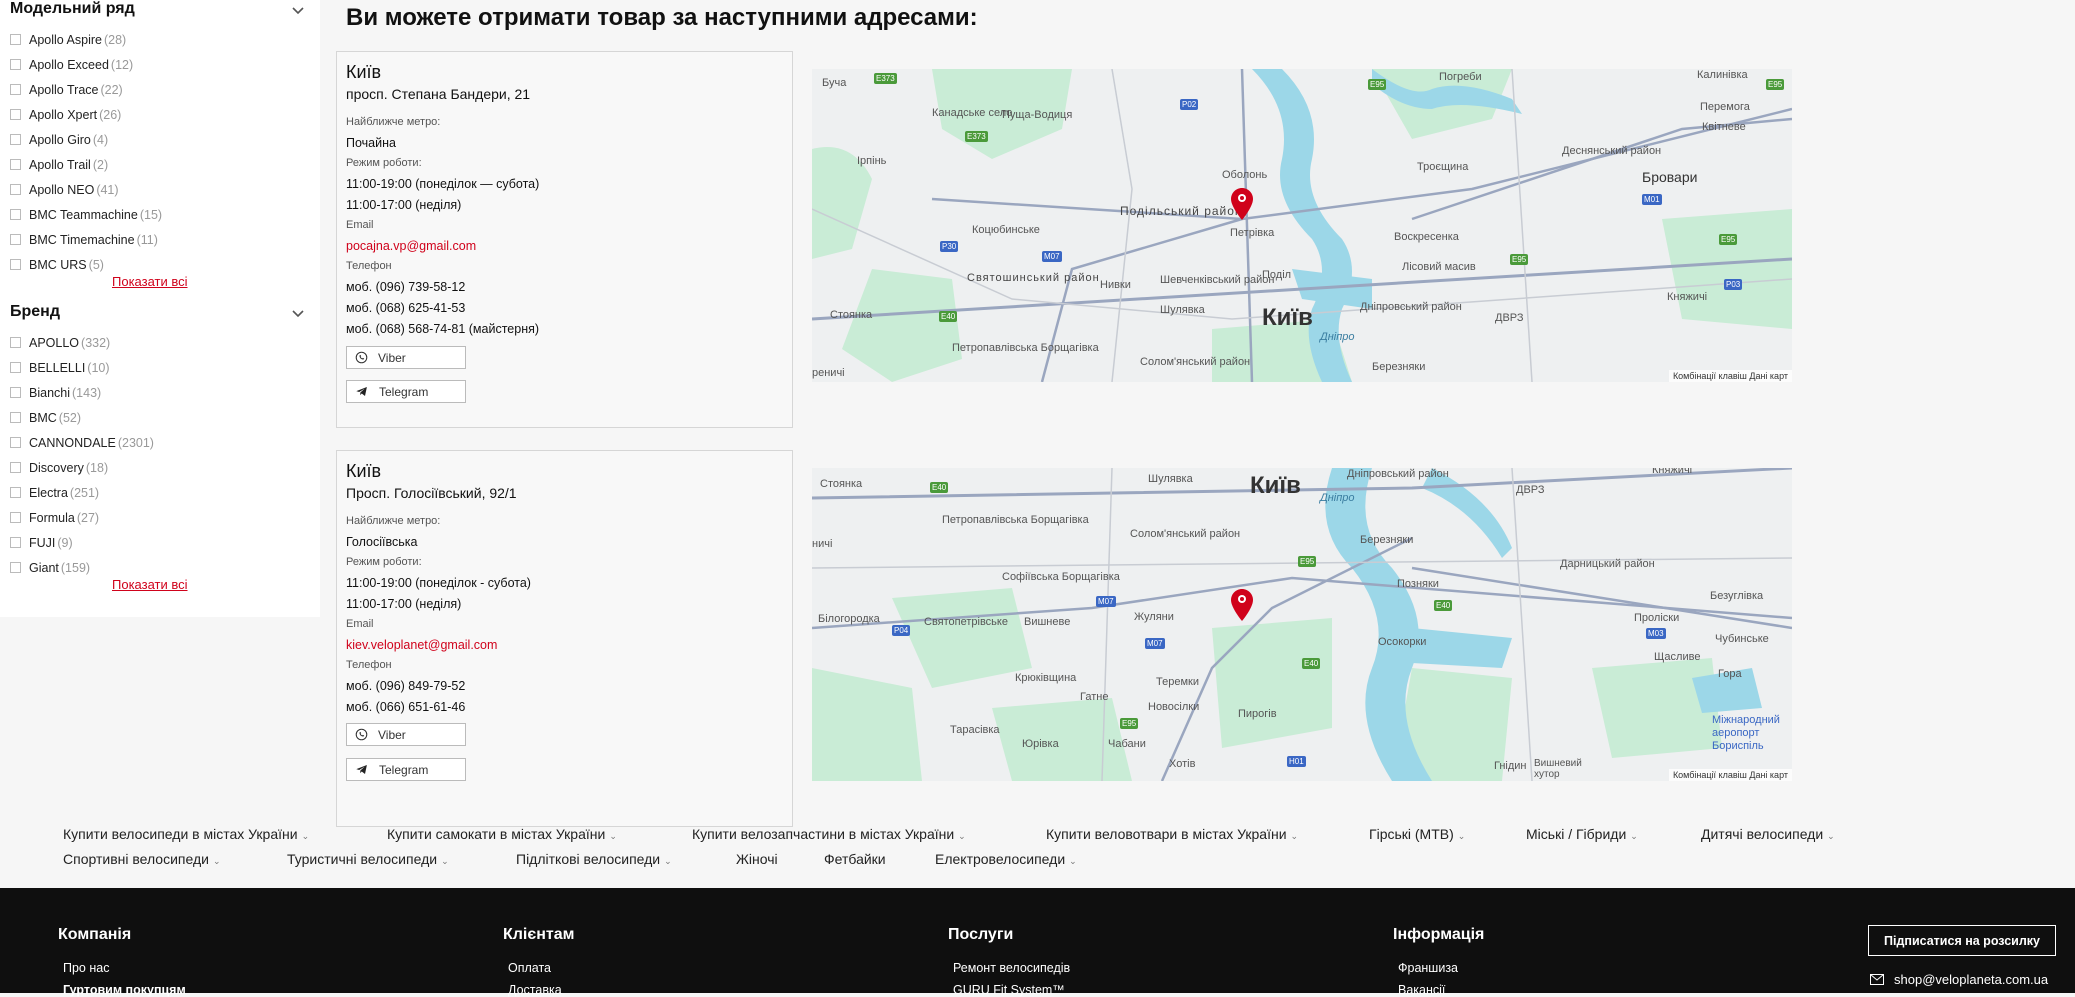 This screenshot has width=2075, height=997. Describe the element at coordinates (86, 968) in the screenshot. I see `footer-link: Про нас` at that location.